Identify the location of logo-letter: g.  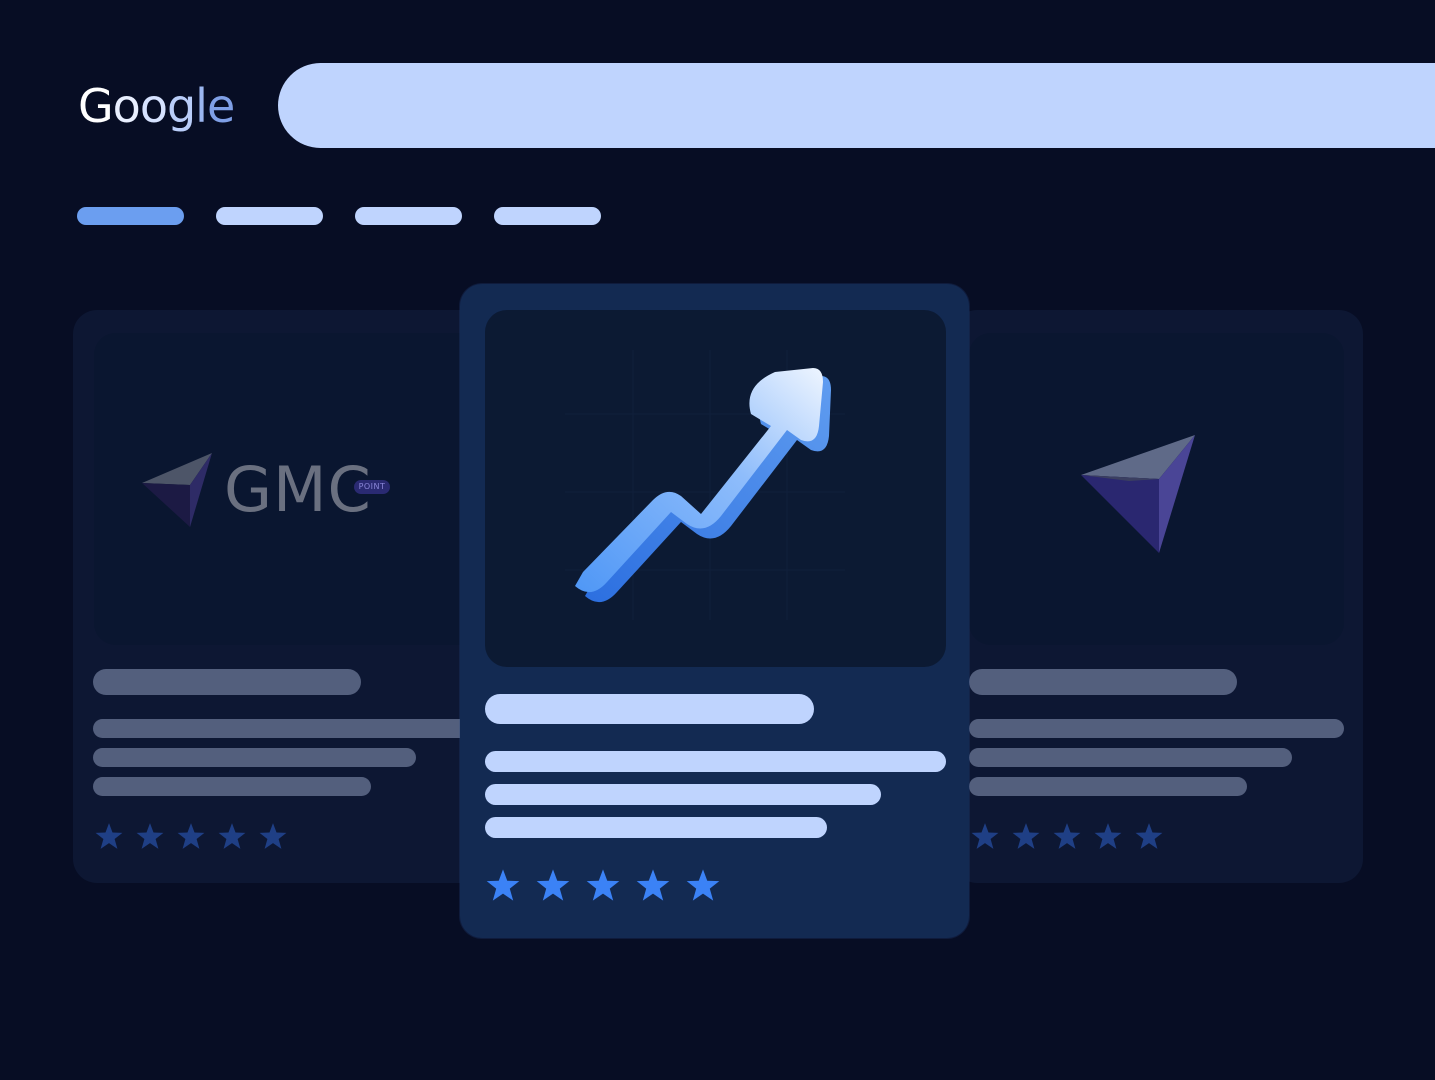
(181, 106).